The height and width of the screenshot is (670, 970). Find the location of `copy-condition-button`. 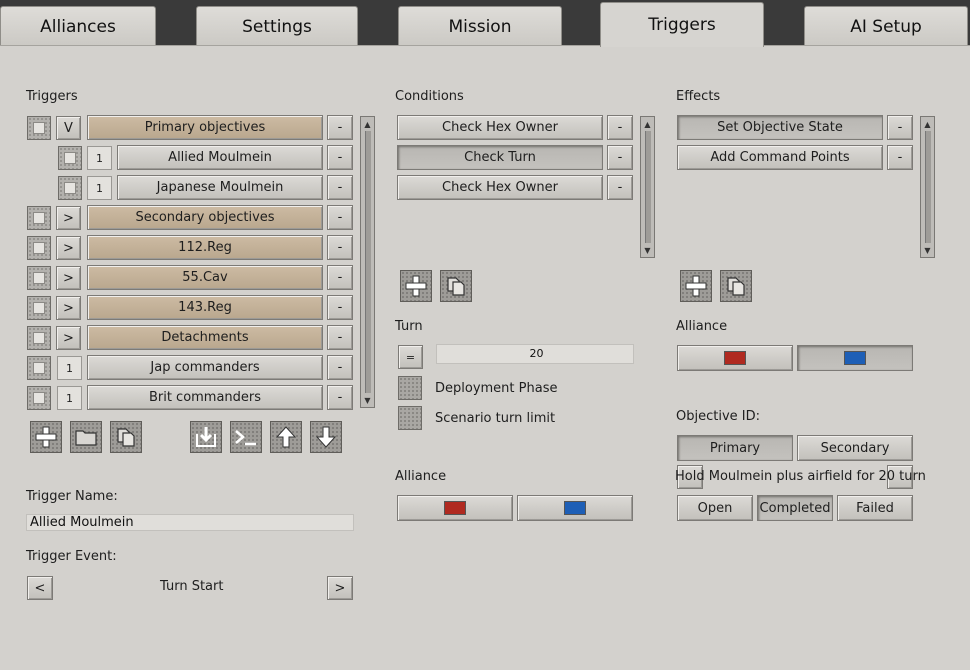

copy-condition-button is located at coordinates (456, 286).